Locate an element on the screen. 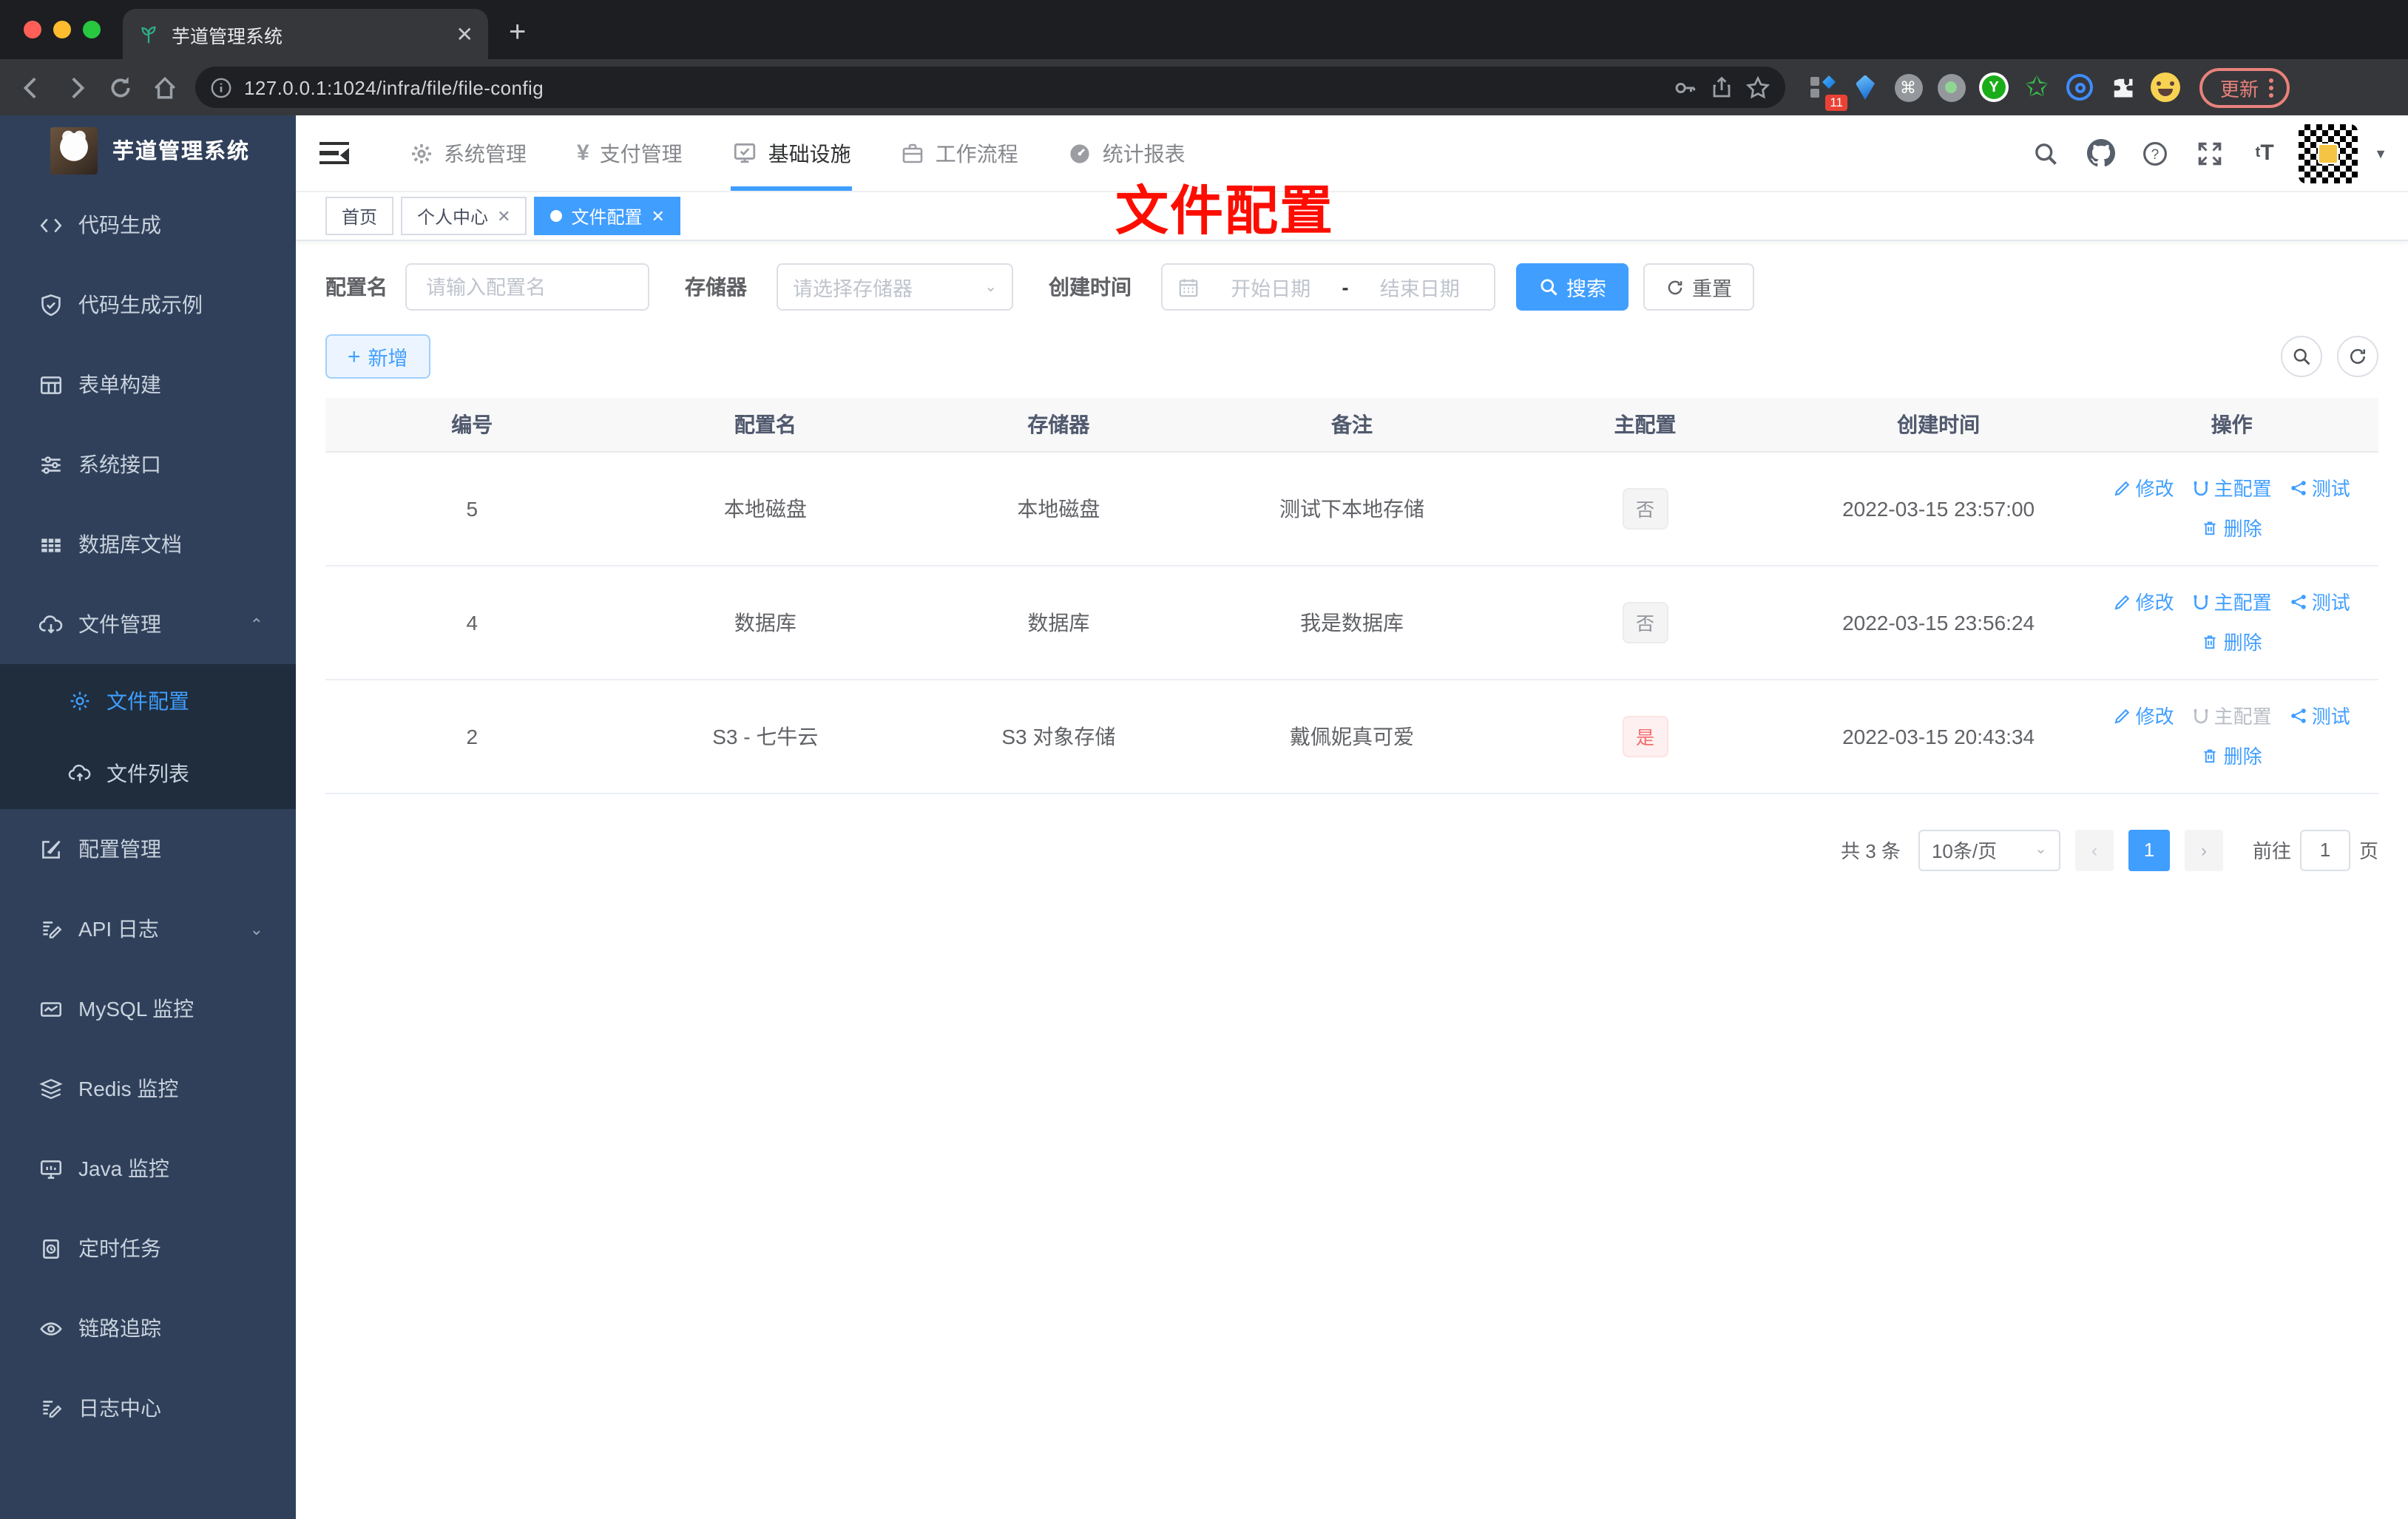 This screenshot has width=2408, height=1519. home-icon is located at coordinates (164, 87).